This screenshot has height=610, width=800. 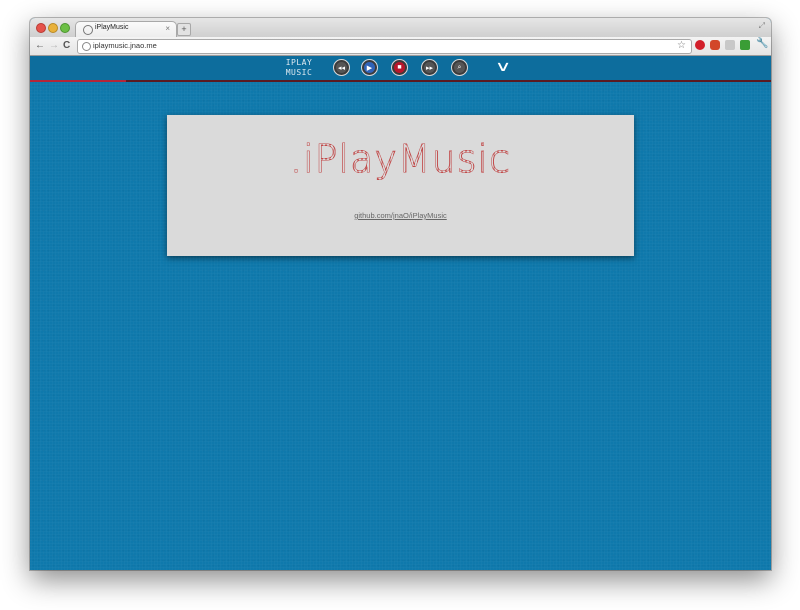 I want to click on rewind-icon: ◂◂, so click(x=341, y=68).